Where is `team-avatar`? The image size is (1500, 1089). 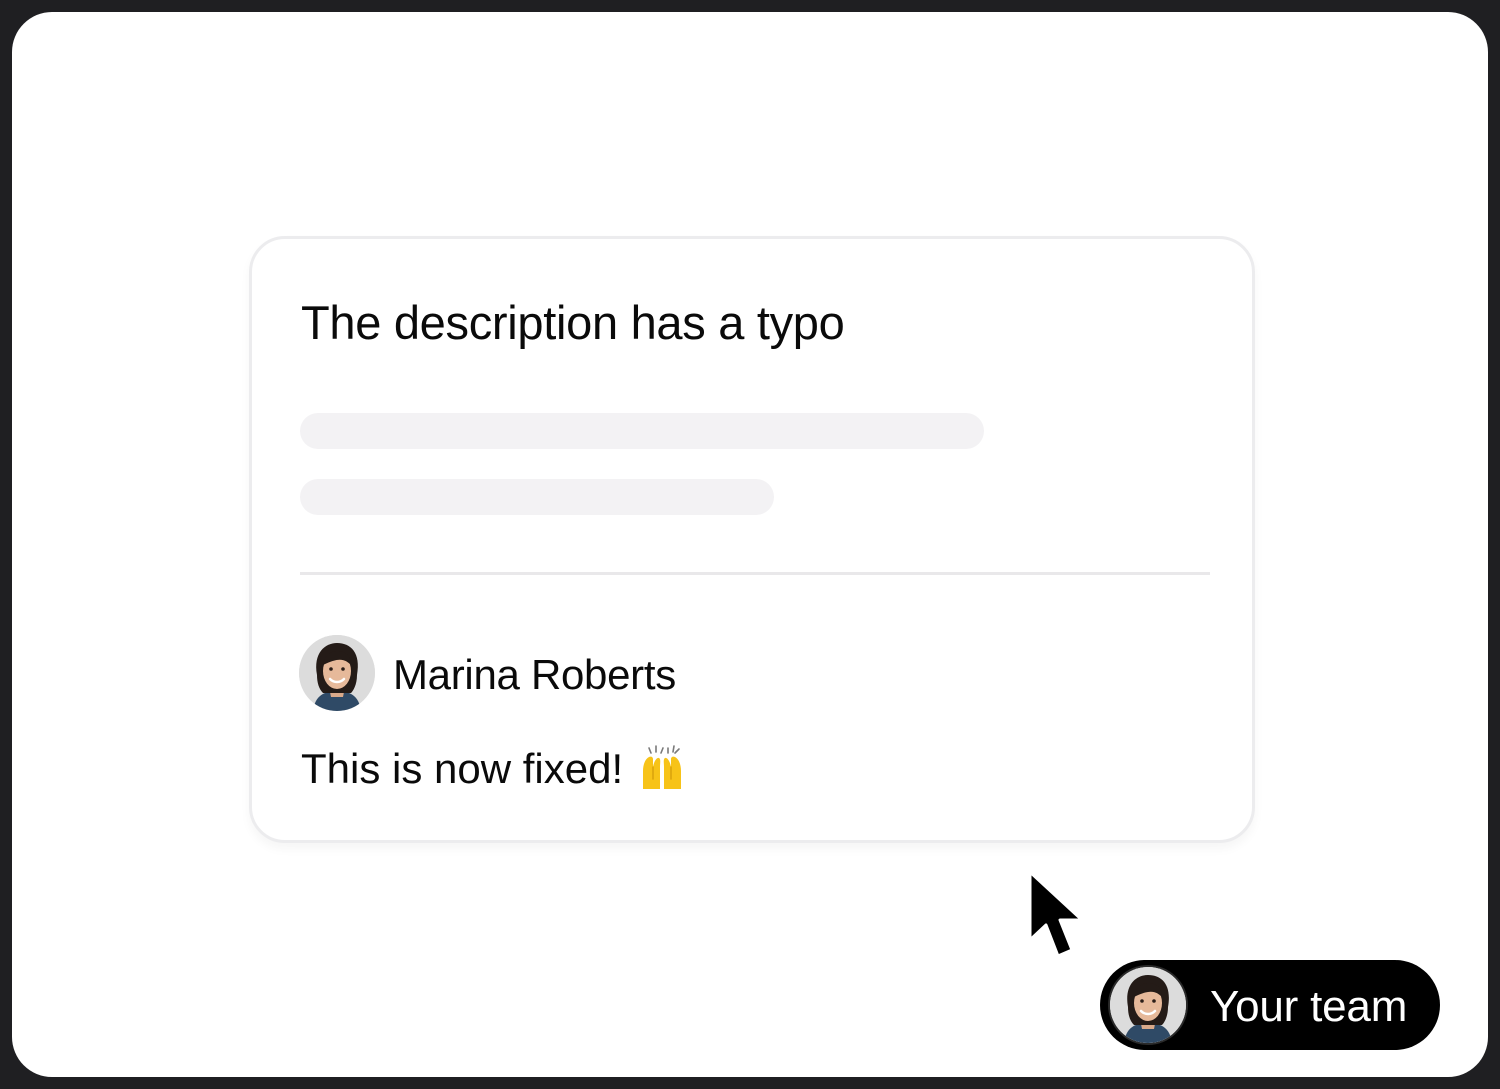 team-avatar is located at coordinates (1148, 1005).